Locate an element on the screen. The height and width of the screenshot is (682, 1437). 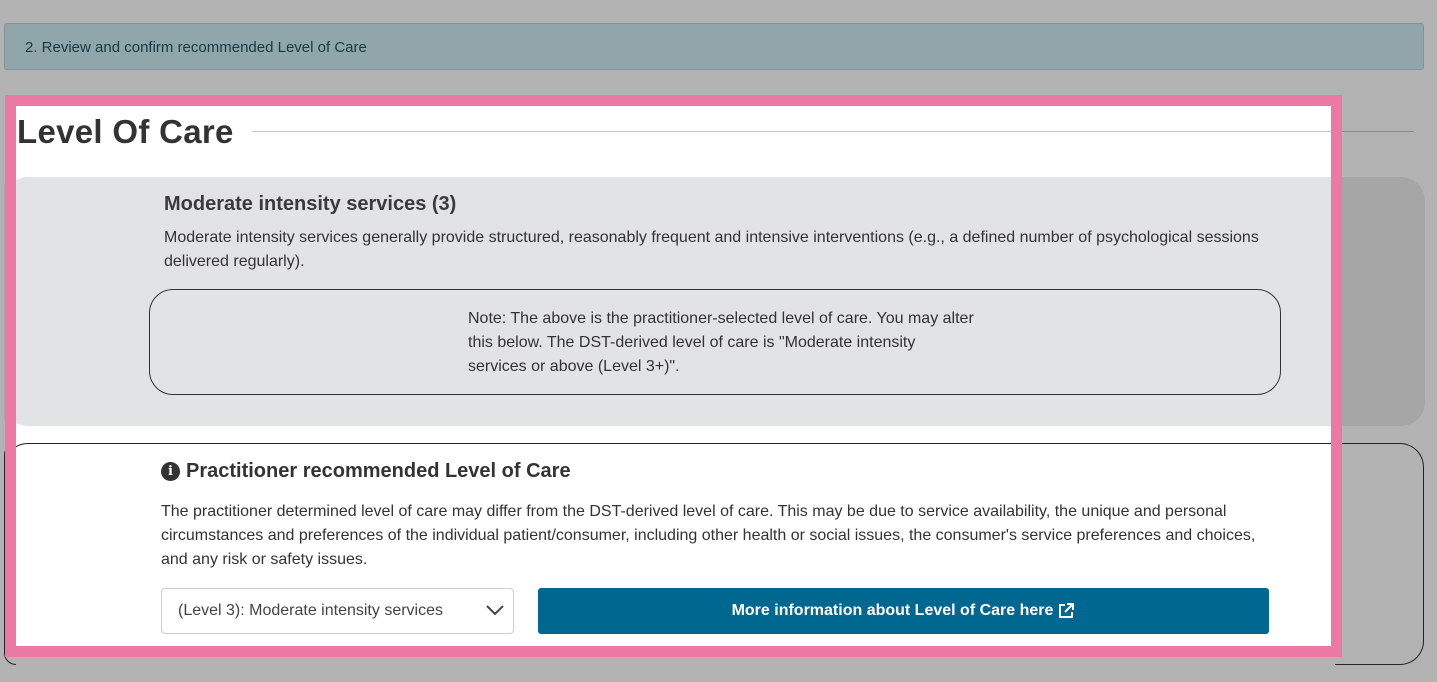
dimmed-title-rule is located at coordinates (1377, 131).